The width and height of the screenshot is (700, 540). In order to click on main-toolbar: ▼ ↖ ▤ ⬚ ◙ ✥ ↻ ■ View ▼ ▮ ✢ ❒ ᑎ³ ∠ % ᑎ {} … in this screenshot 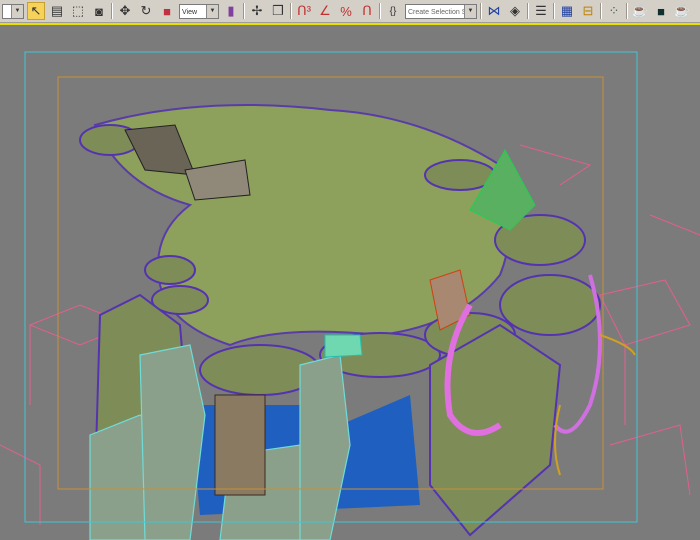, I will do `click(350, 11)`.